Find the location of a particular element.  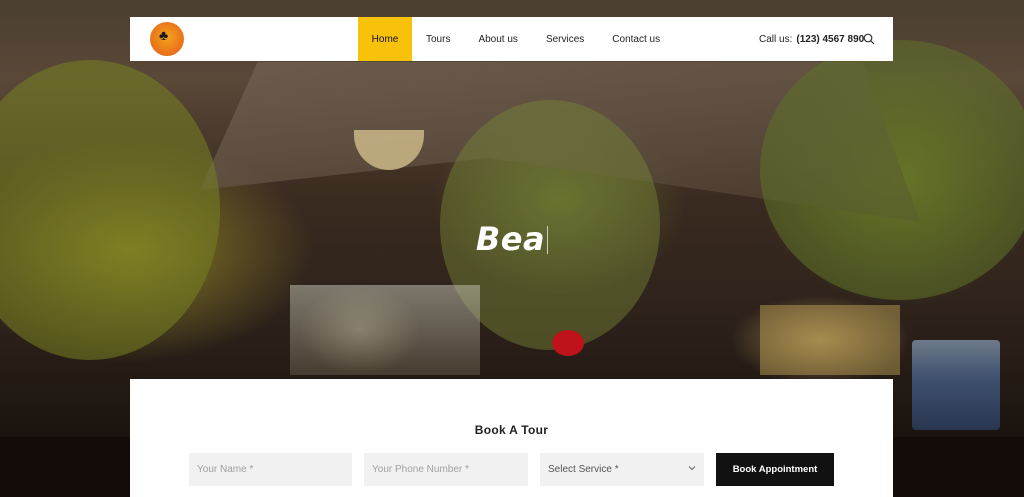

book-appointment-button: Book Appointment is located at coordinates (775, 469).